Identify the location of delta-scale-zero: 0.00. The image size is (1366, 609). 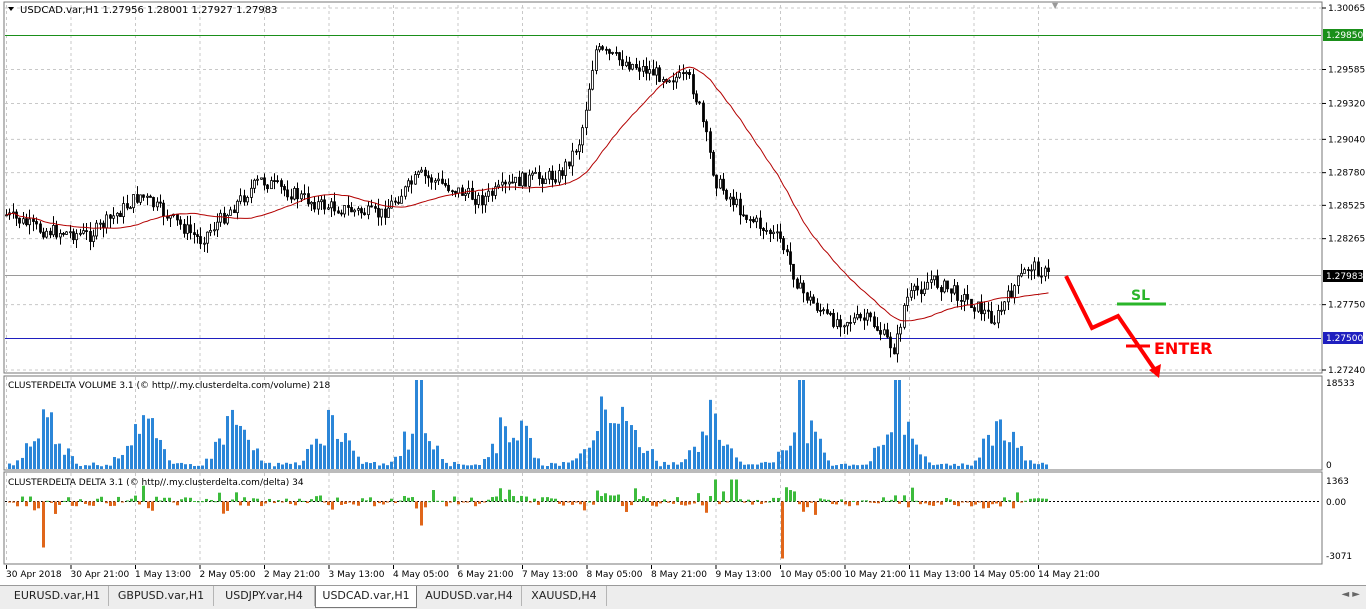
(1336, 503).